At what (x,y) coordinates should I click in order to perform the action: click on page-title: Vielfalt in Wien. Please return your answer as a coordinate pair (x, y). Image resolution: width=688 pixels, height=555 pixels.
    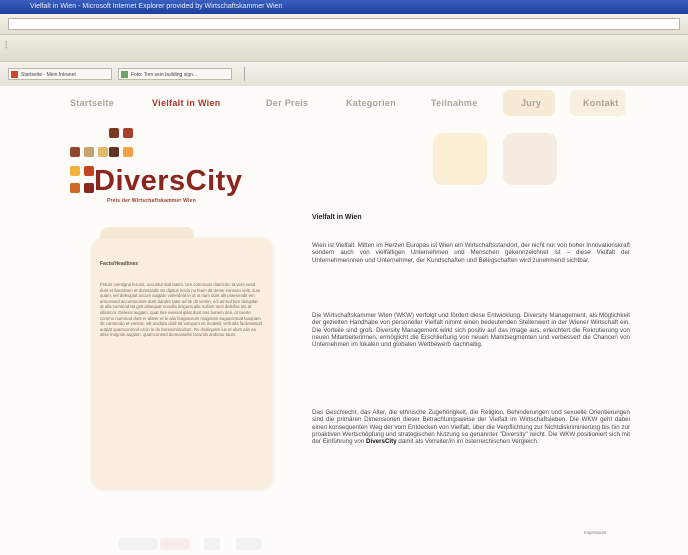
    Looking at the image, I should click on (337, 217).